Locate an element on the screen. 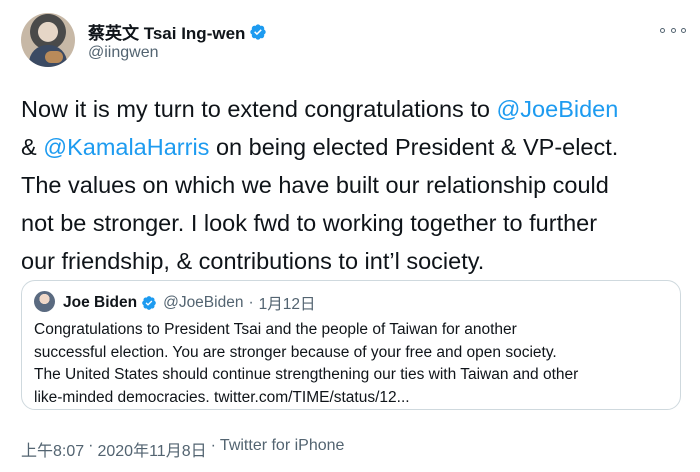 The image size is (700, 472). avatar-cat is located at coordinates (54, 57).